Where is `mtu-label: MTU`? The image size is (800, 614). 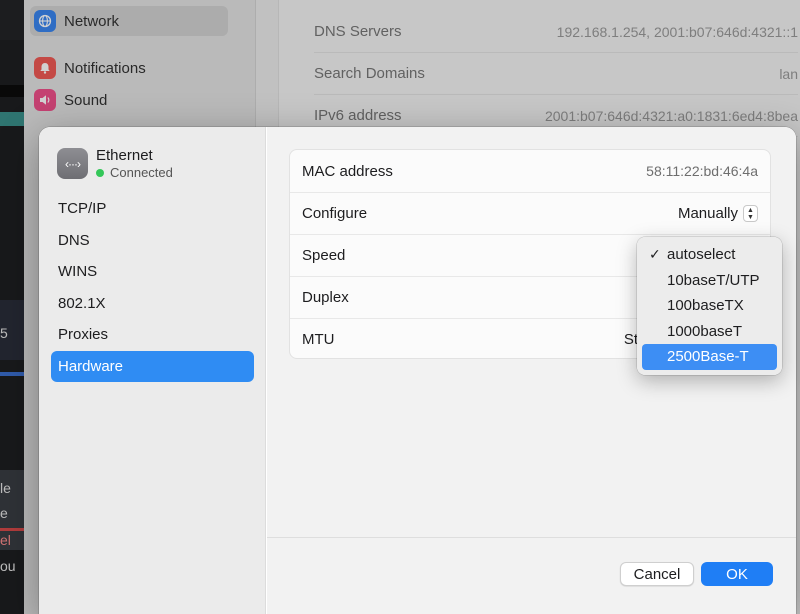
mtu-label: MTU is located at coordinates (318, 339).